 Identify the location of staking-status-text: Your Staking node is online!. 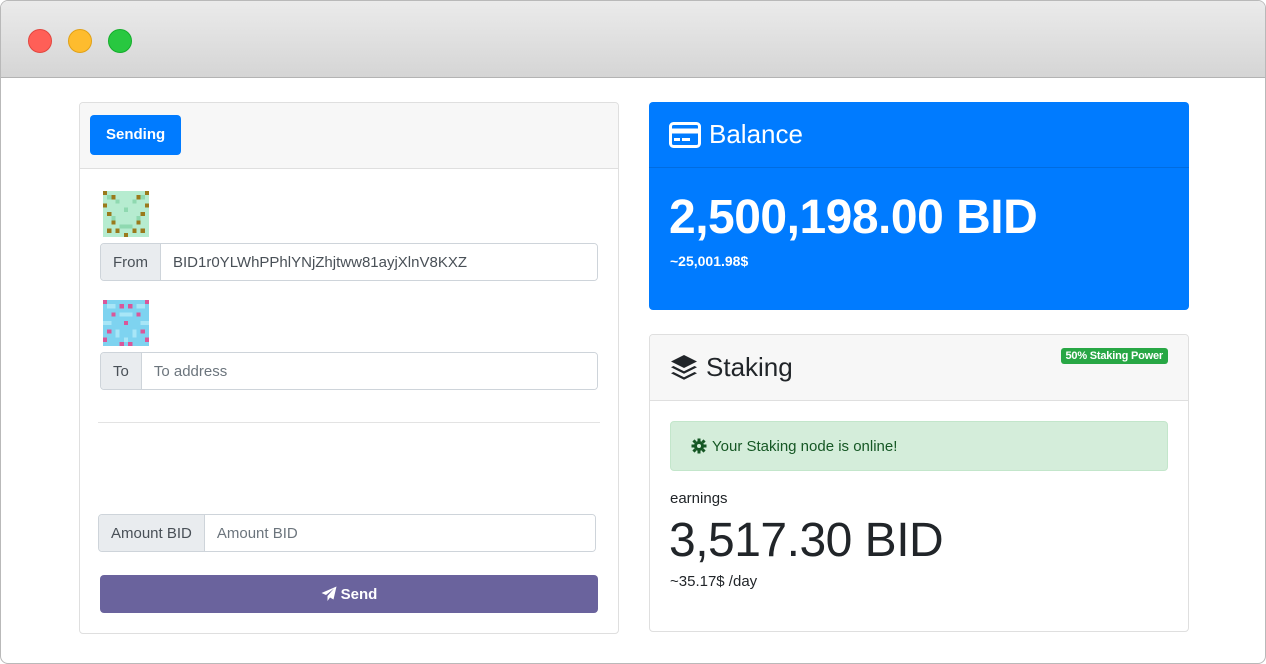
(805, 446).